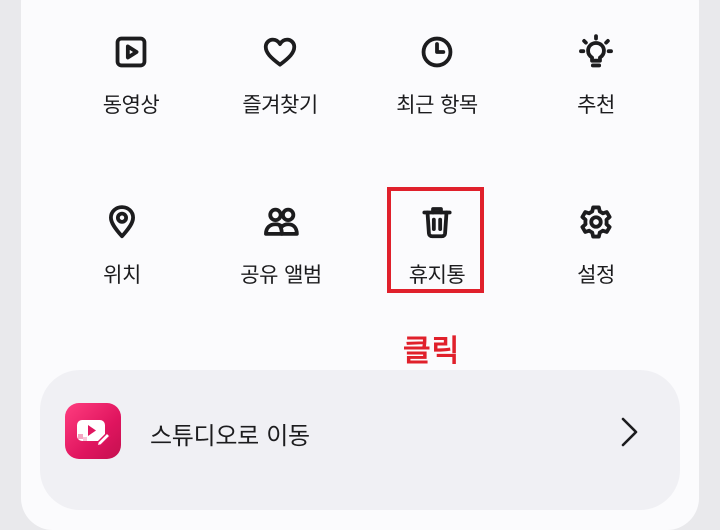 Image resolution: width=720 pixels, height=530 pixels. Describe the element at coordinates (280, 52) in the screenshot. I see `heart-icon` at that location.